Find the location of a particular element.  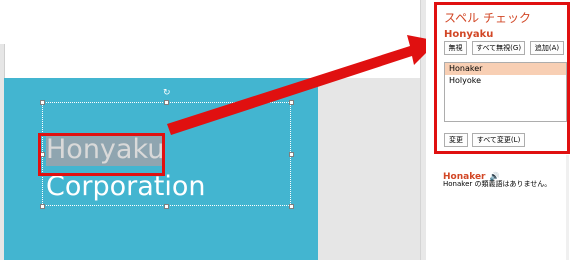

misspelled-word: Honyaku is located at coordinates (469, 34).